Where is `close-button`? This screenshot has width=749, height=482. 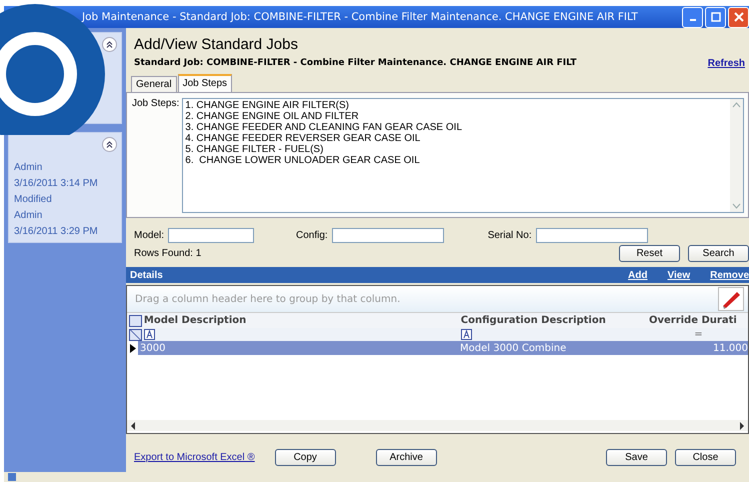
close-button is located at coordinates (738, 17).